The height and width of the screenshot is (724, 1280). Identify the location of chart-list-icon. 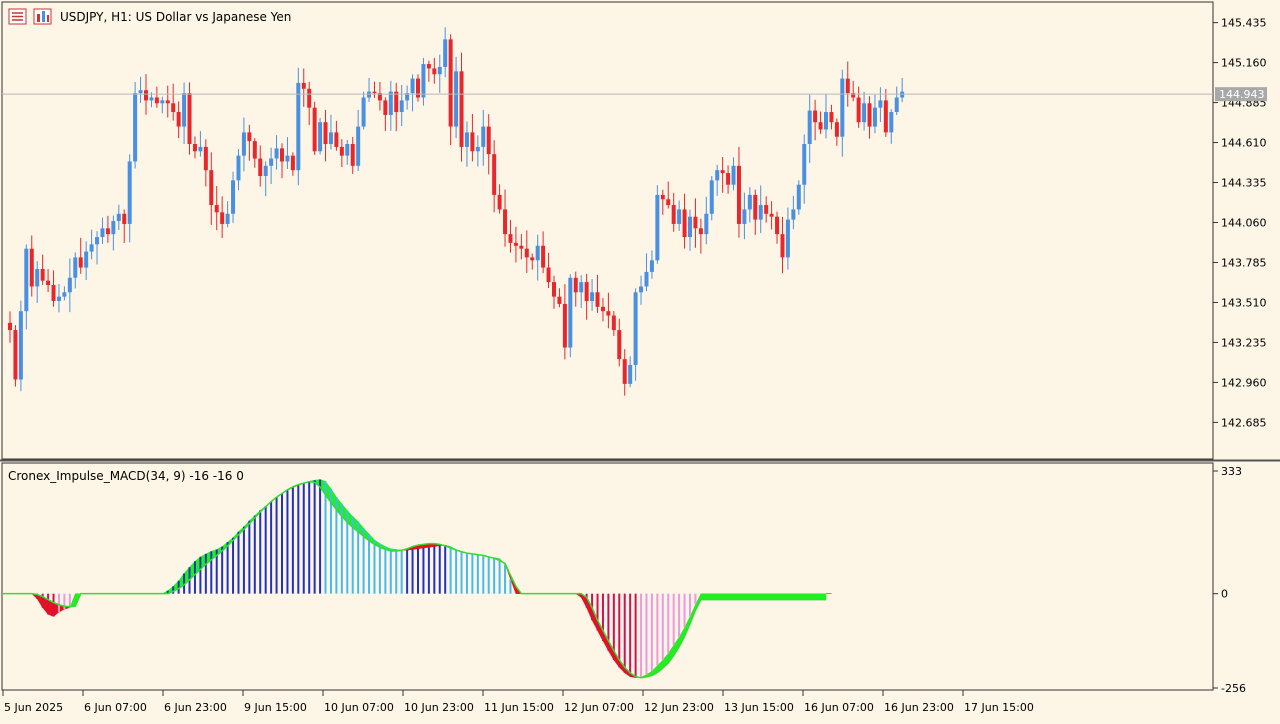
(17, 16).